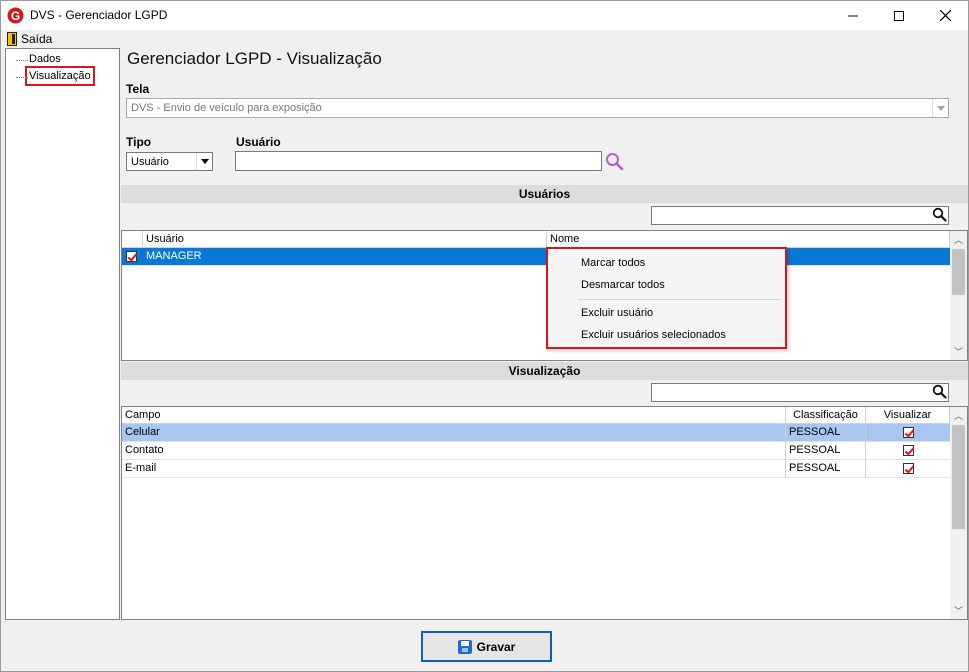  I want to click on close-button, so click(945, 15).